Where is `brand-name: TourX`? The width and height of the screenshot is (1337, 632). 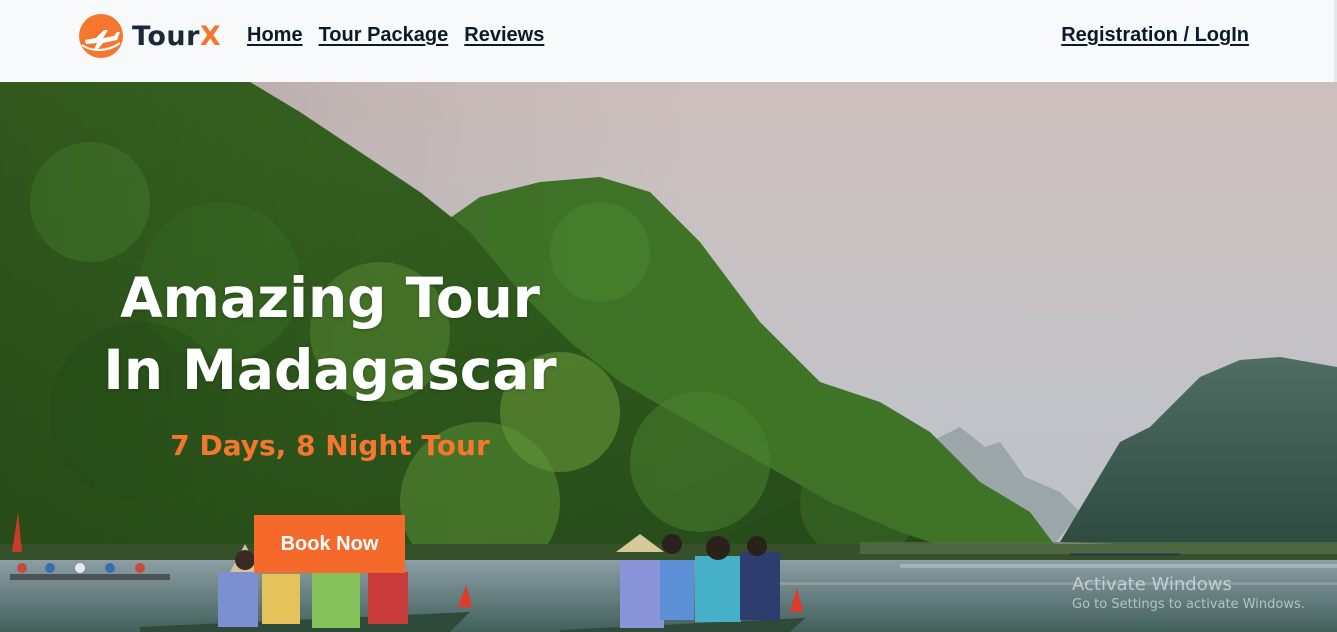
brand-name: TourX is located at coordinates (177, 36).